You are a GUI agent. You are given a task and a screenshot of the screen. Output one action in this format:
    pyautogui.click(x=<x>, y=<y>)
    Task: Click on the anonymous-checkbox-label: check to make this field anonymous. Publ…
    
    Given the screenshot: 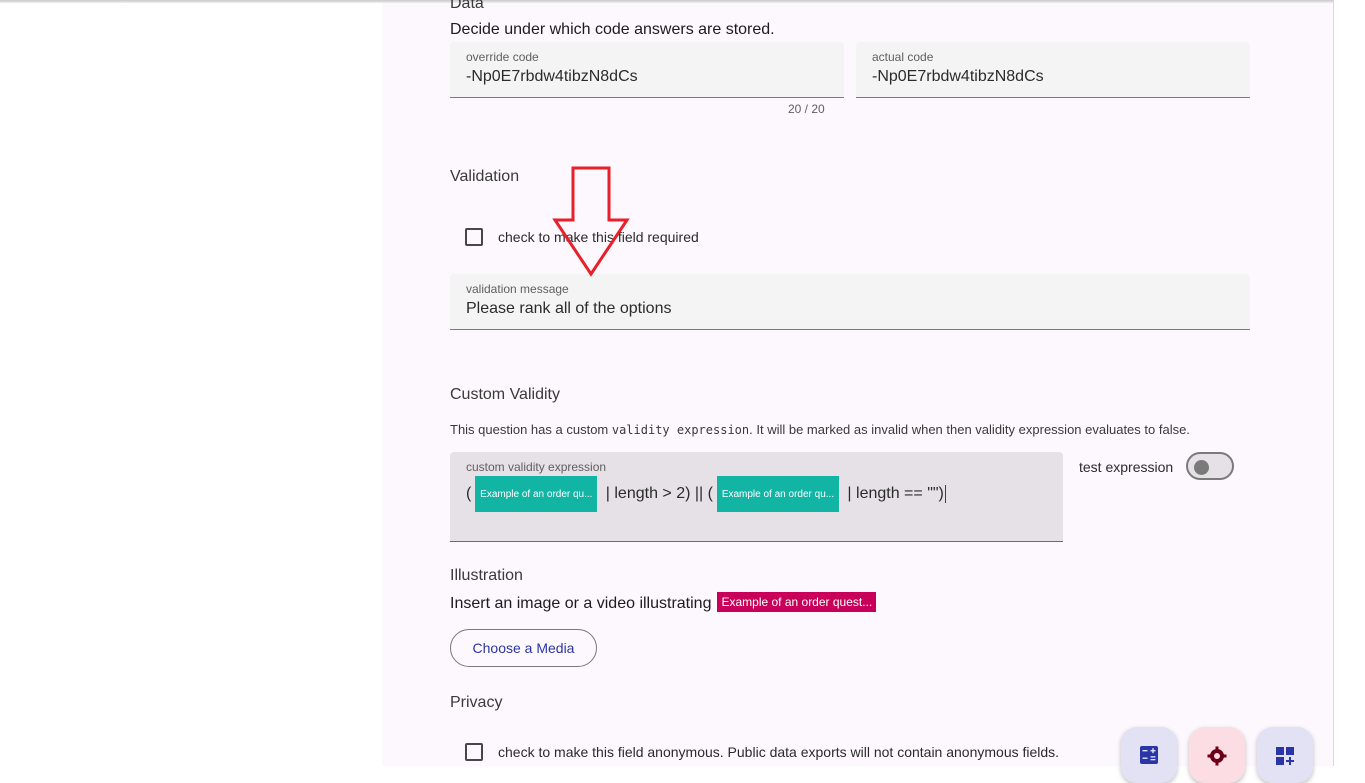 What is the action you would take?
    pyautogui.click(x=778, y=752)
    